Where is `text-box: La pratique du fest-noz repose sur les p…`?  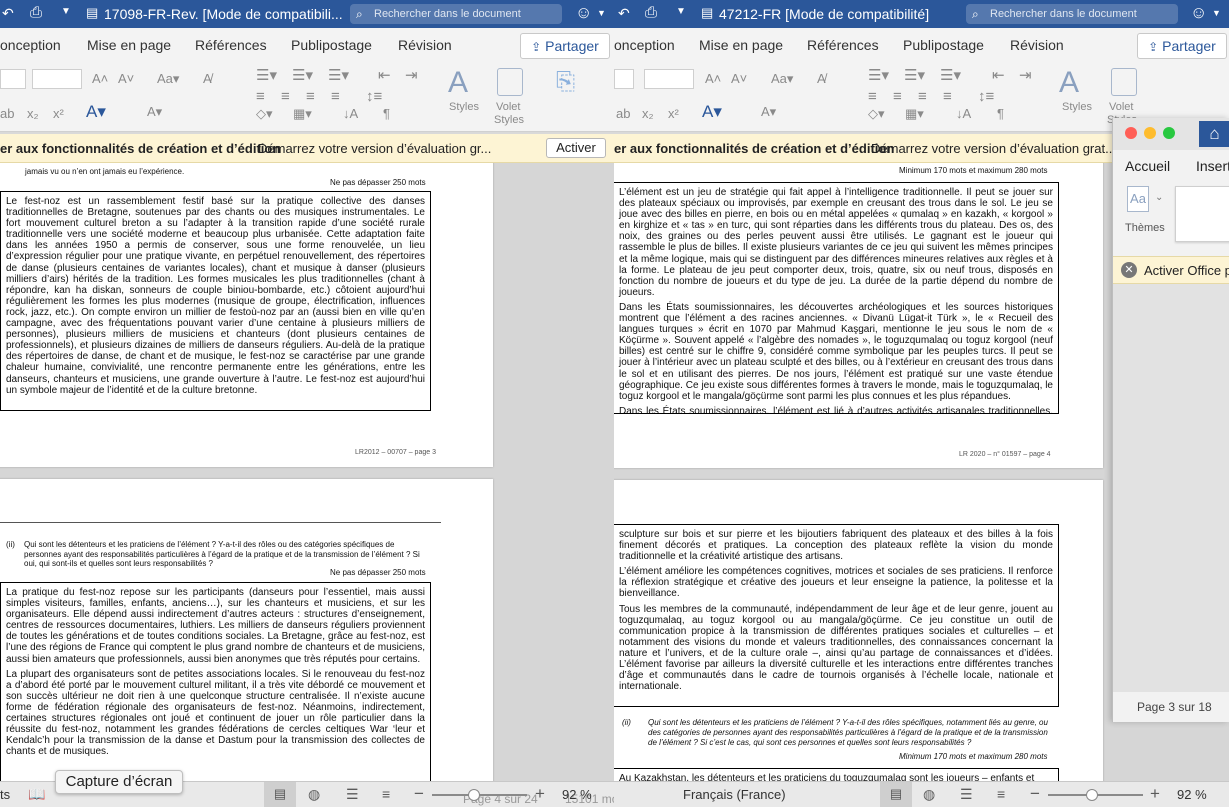
text-box: La pratique du fest-noz repose sur les p… is located at coordinates (215, 681).